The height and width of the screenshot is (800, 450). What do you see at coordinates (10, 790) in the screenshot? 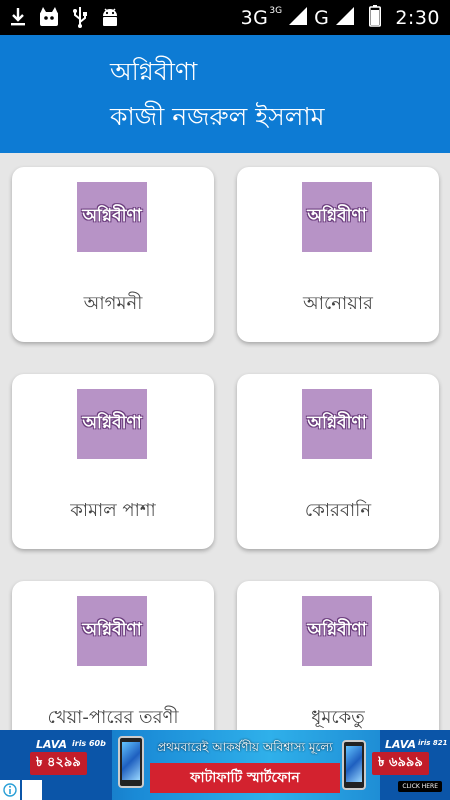
I see `info-icon` at bounding box center [10, 790].